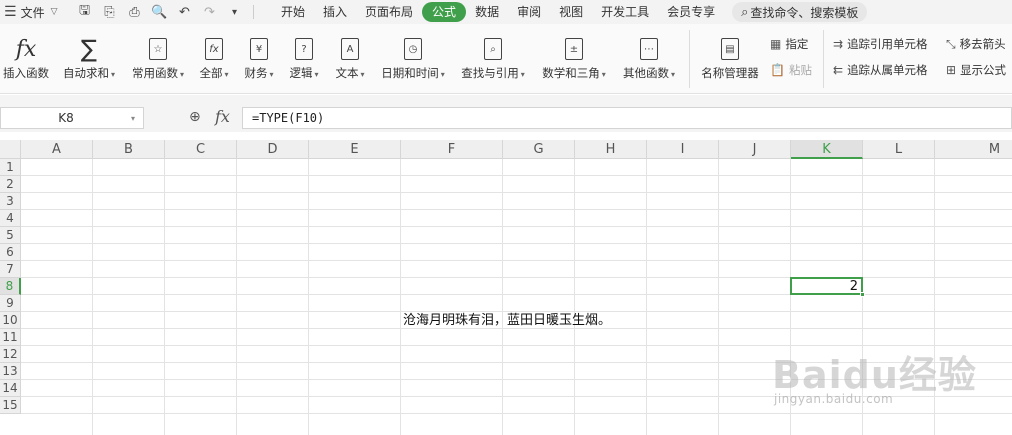  What do you see at coordinates (10, 303) in the screenshot?
I see `row-header-9: 9` at bounding box center [10, 303].